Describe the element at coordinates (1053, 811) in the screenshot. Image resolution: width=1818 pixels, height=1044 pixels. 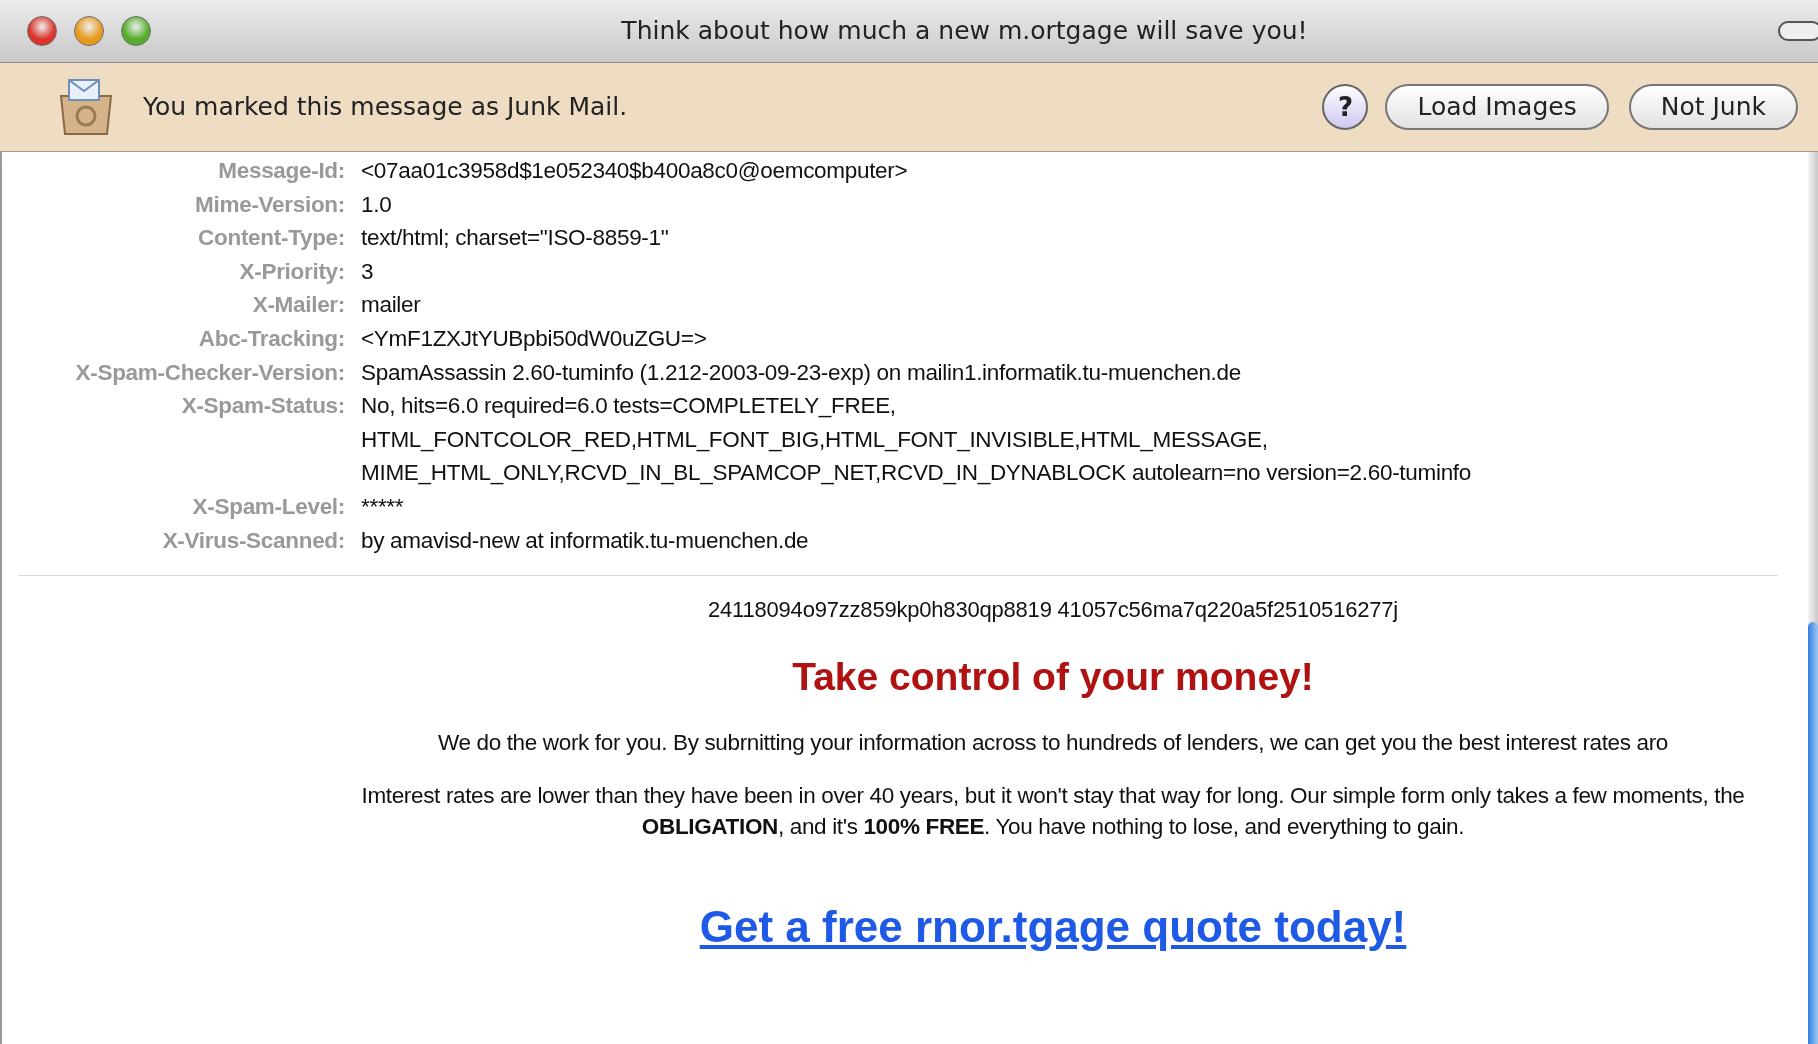
I see `body-paragraph: Imterest rates are lower than they have been in over 40 years, but it won't stay that way for long. Our simple form only takes a few moments, the OBLIGATION, and it's 100% FREE. You have nothing to lose, and everything to gain.` at that location.